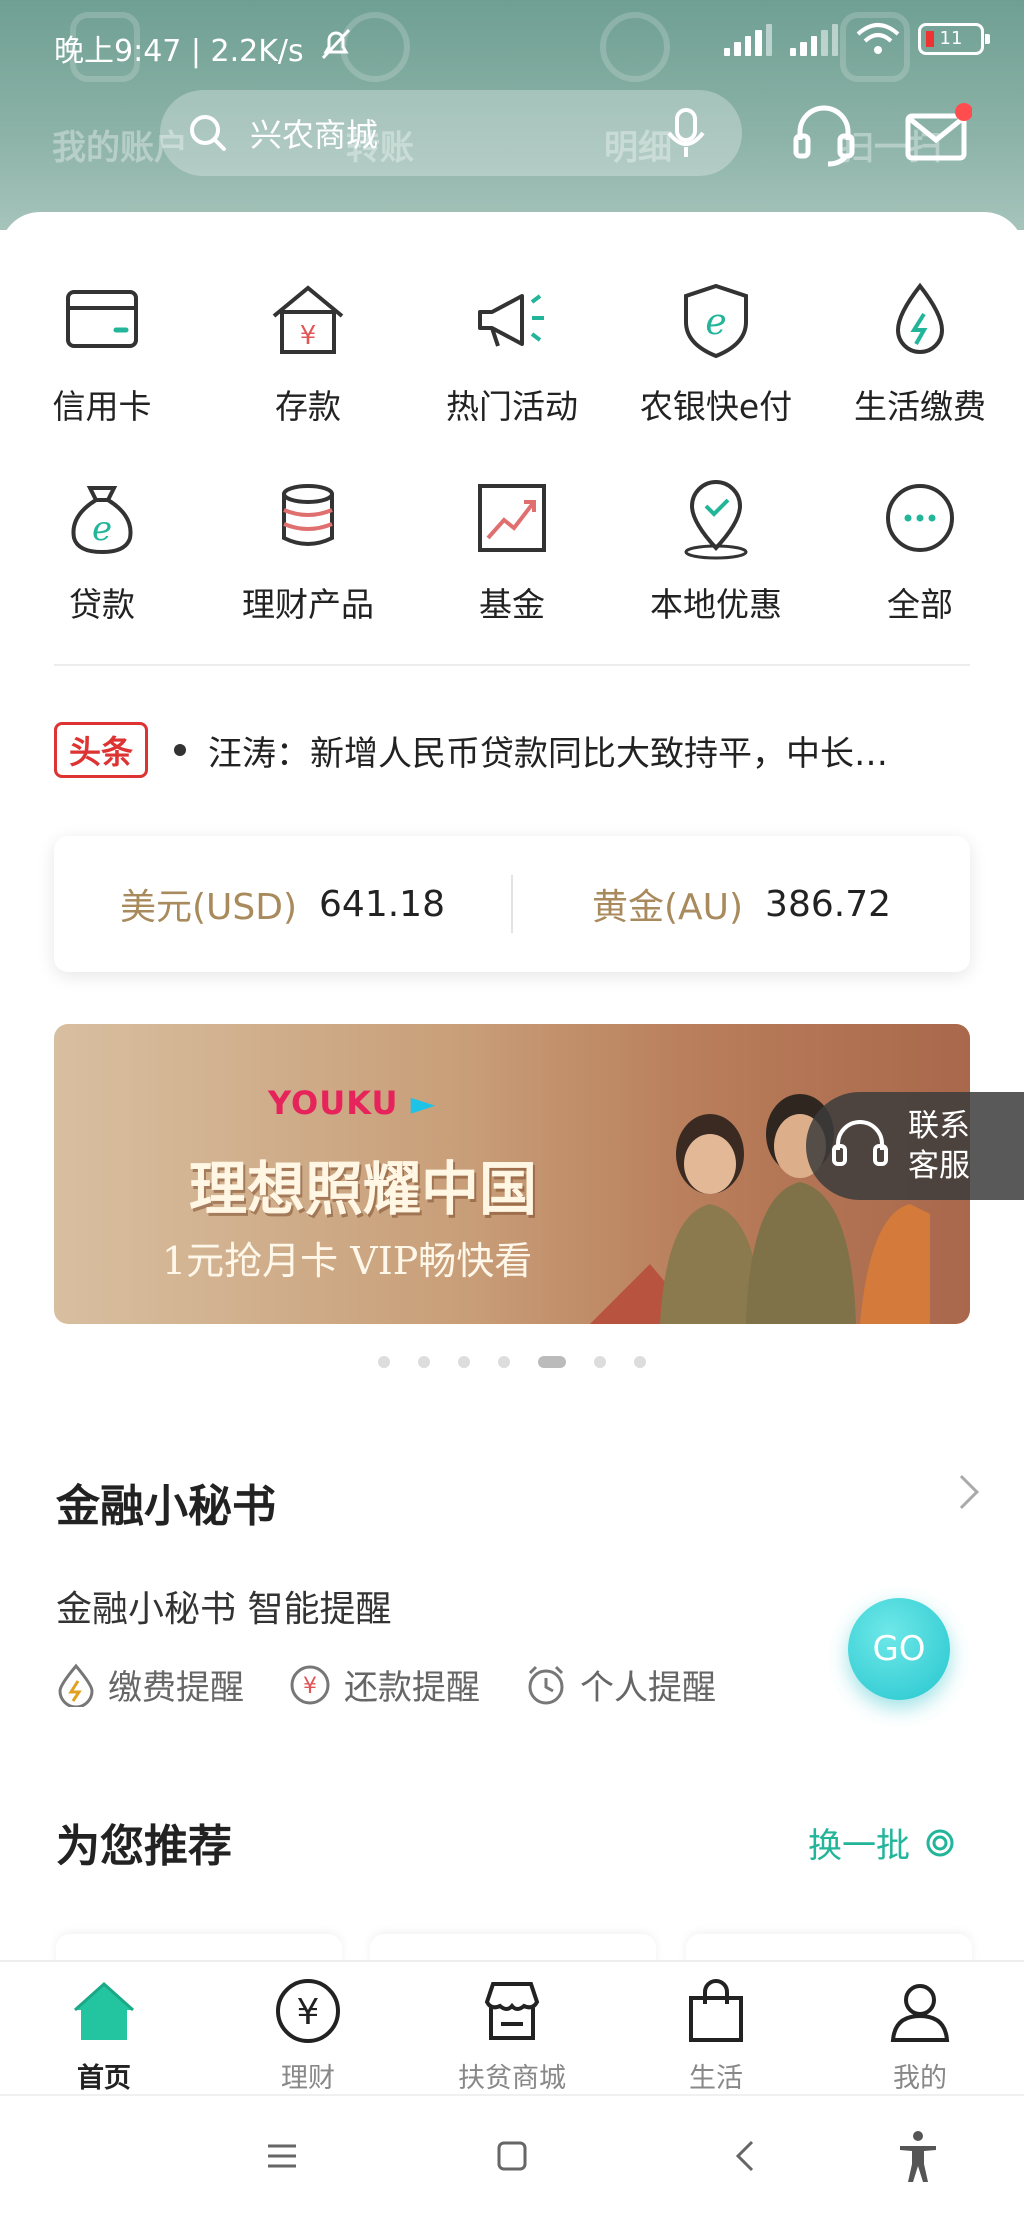  I want to click on secretary-subtitle: 金融小秘书 智能提醒, so click(224, 1609).